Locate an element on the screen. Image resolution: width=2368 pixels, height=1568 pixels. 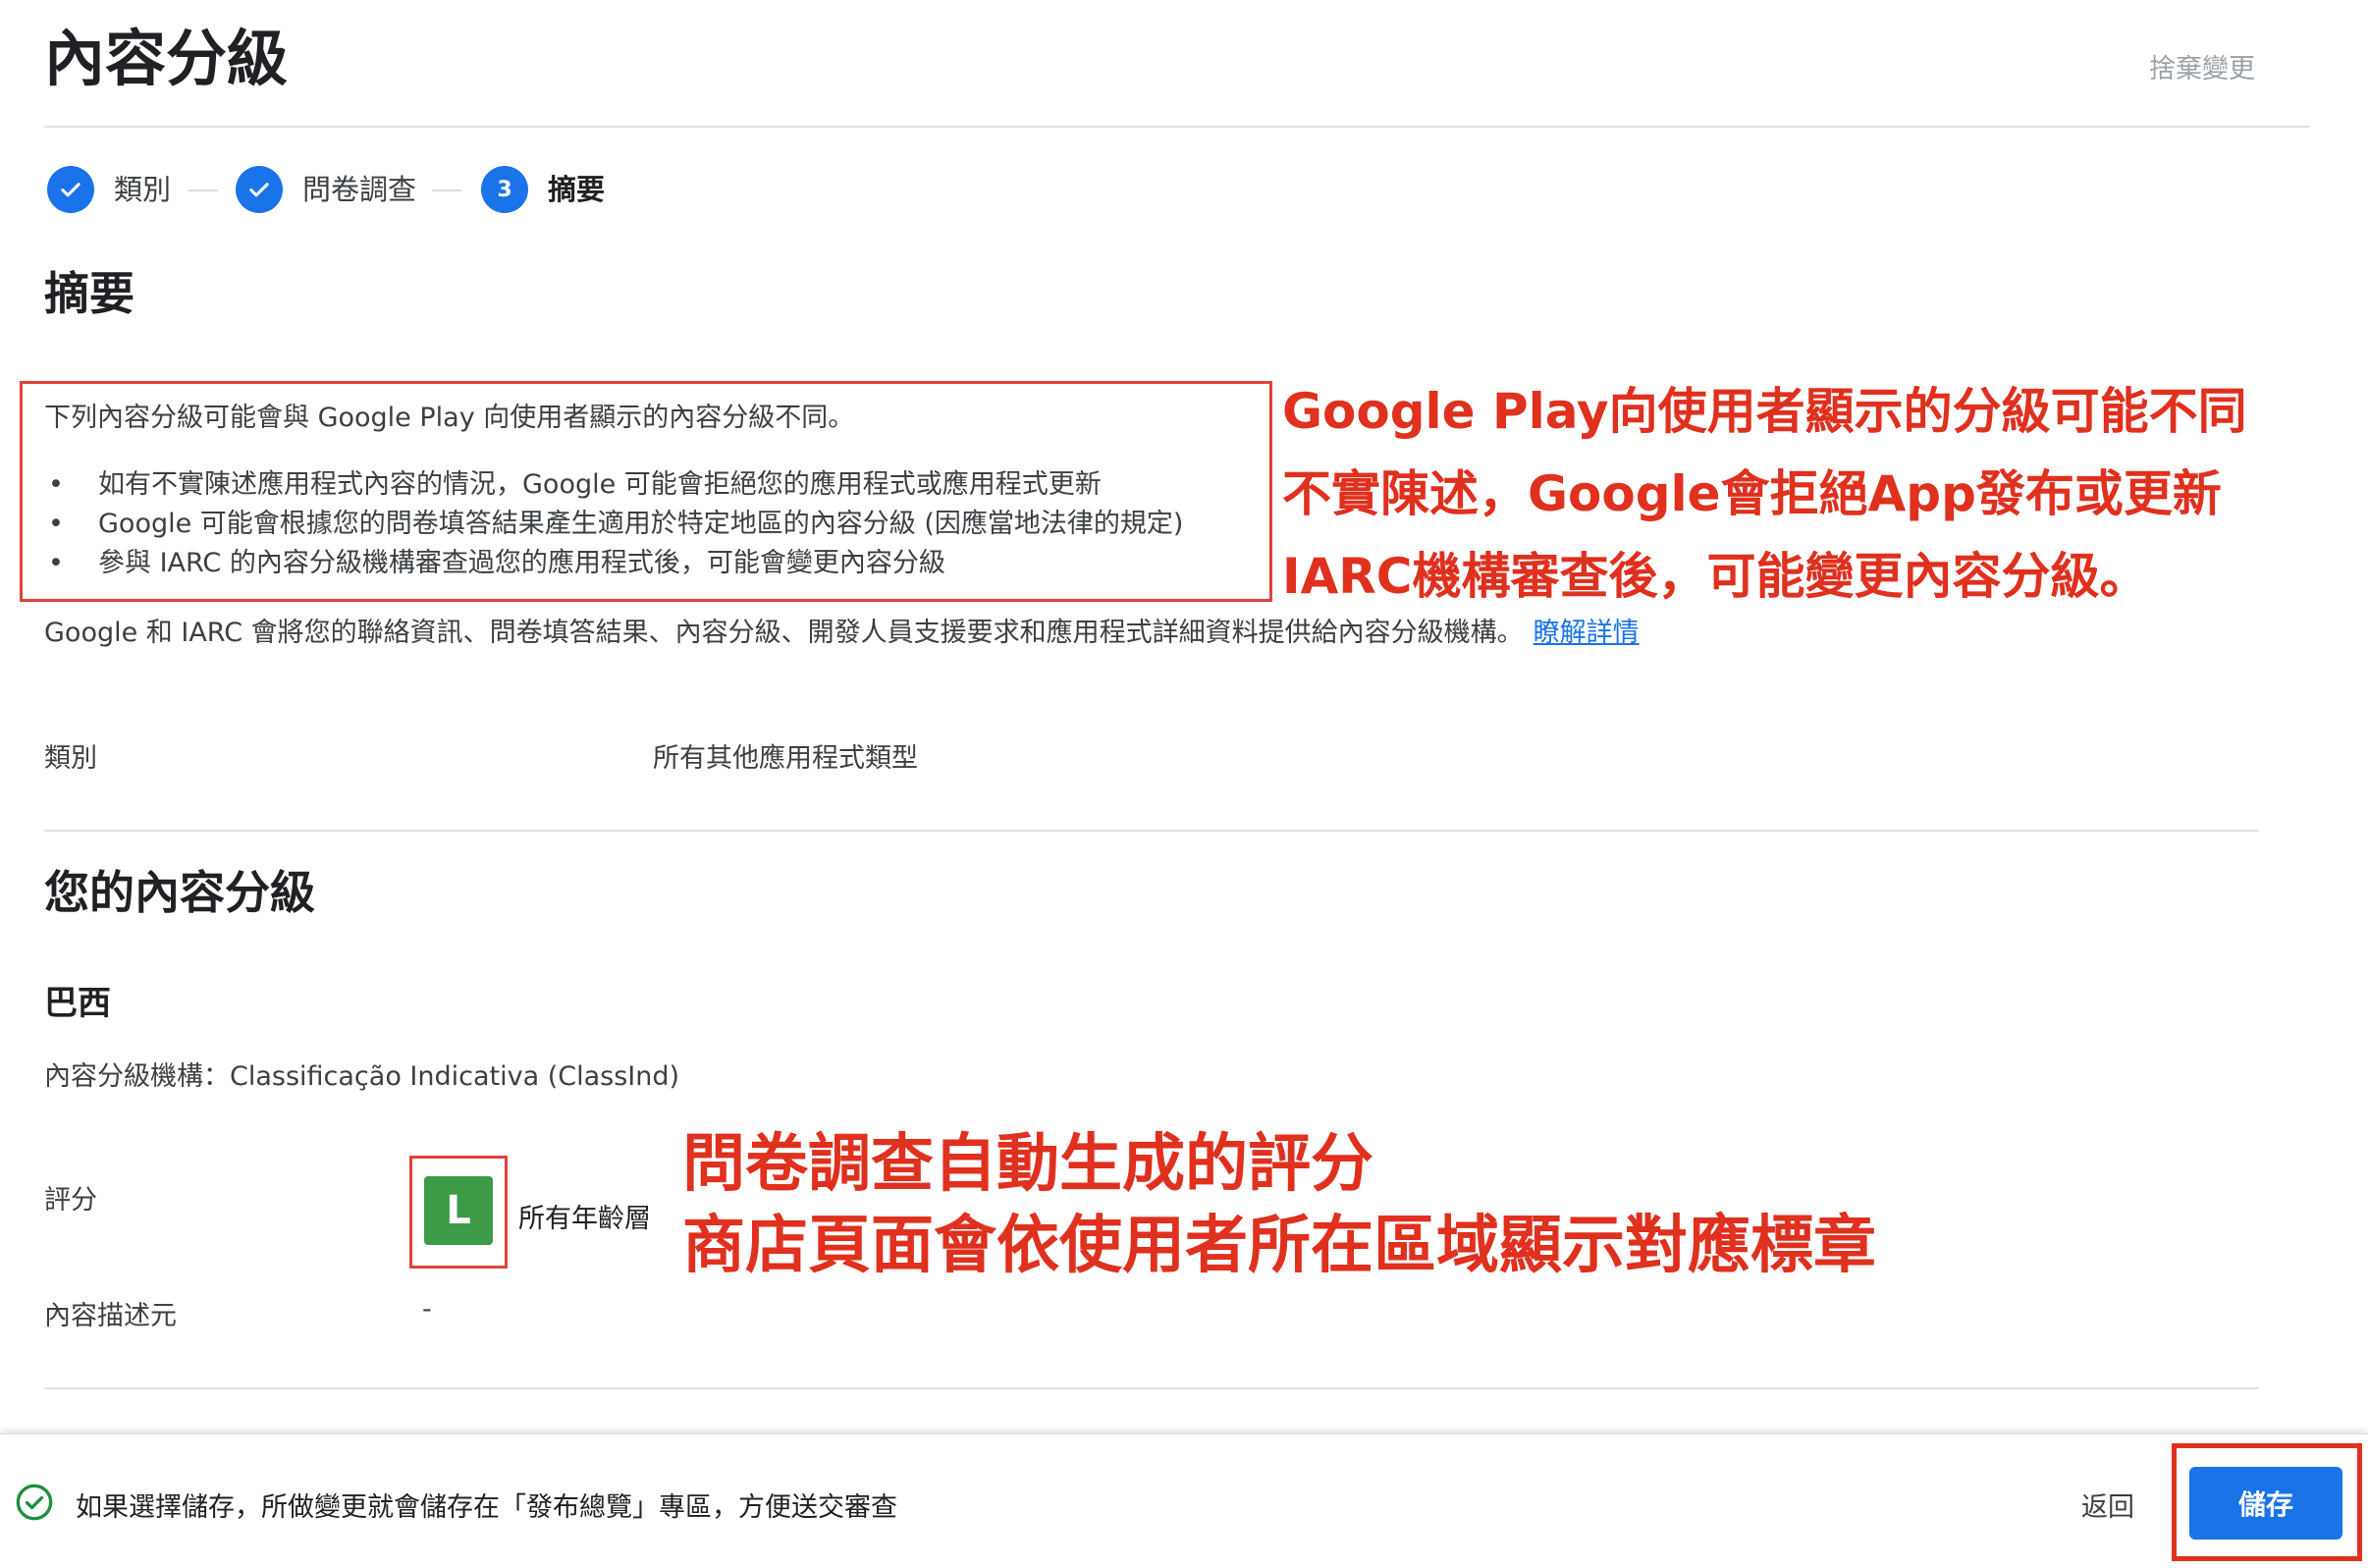
learn-more-link: 瞭解詳情 is located at coordinates (1587, 633).